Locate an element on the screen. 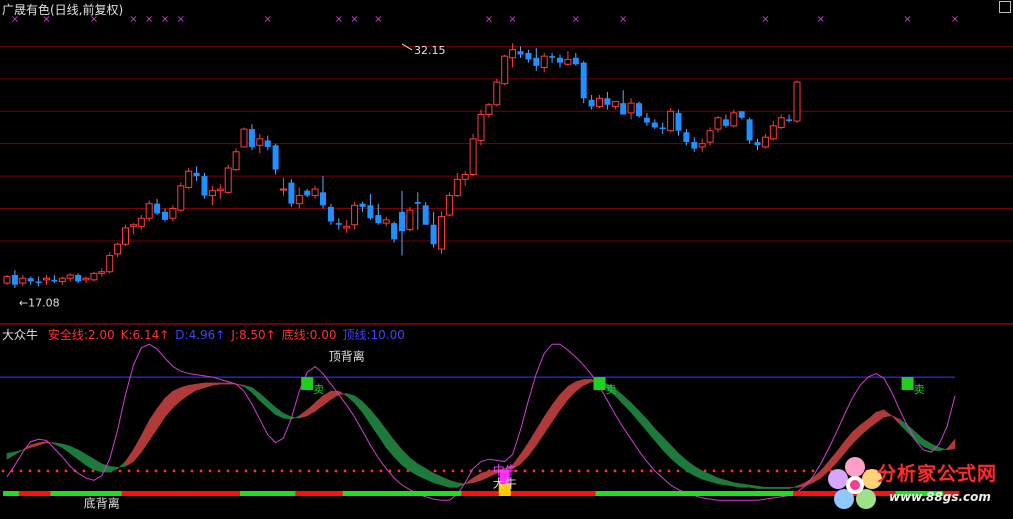 This screenshot has width=1013, height=519. low-label: ←17.08 is located at coordinates (39, 302).